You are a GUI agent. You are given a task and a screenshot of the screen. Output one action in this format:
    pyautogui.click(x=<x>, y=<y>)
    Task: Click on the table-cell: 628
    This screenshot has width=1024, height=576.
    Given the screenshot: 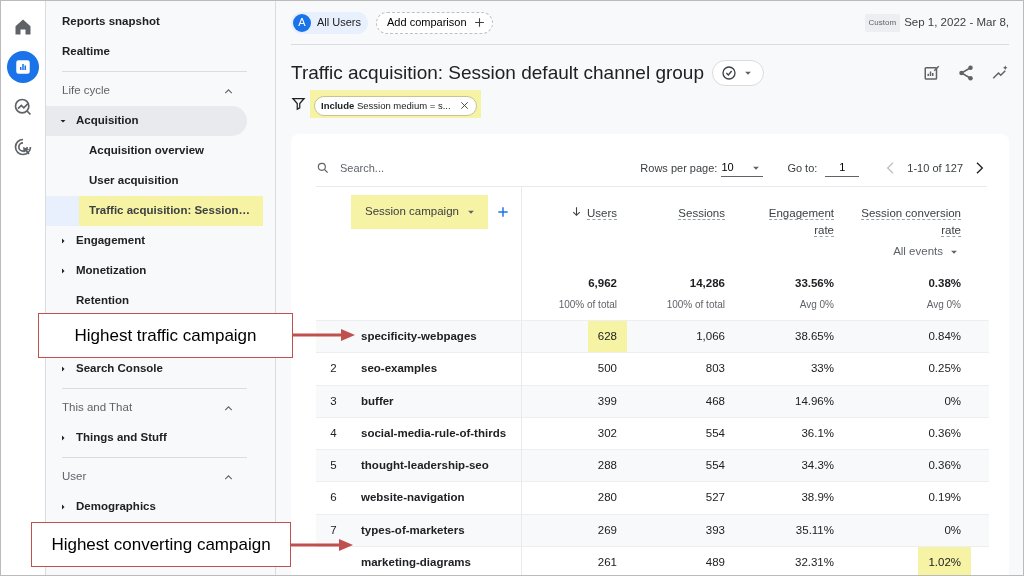 What is the action you would take?
    pyautogui.click(x=607, y=337)
    